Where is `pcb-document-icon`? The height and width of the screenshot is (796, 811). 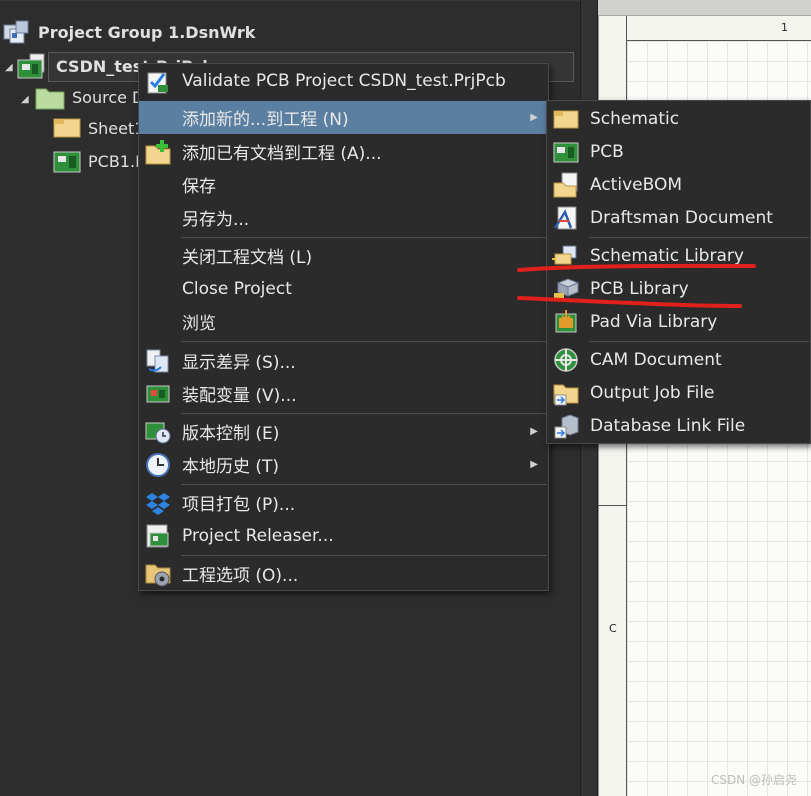
pcb-document-icon is located at coordinates (67, 162).